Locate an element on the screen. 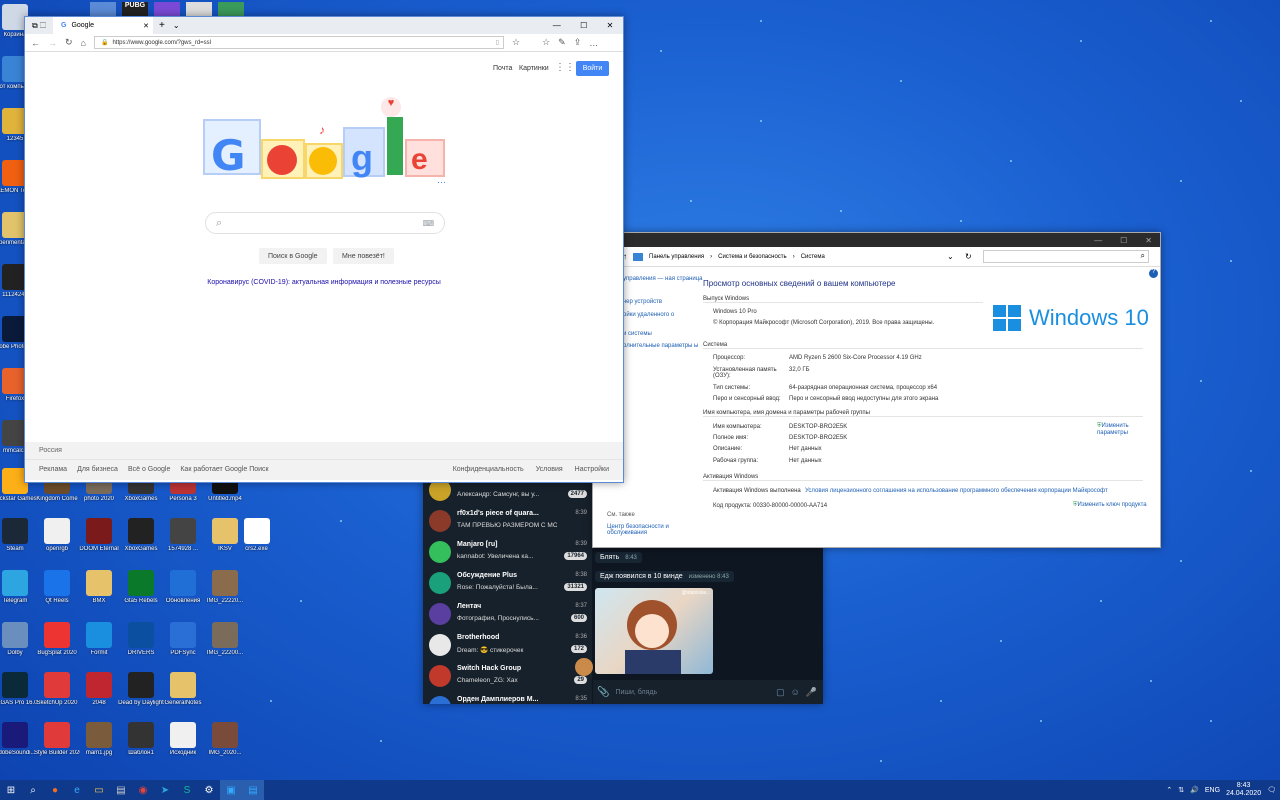 The height and width of the screenshot is (800, 1280). back-icon: ← is located at coordinates (35, 43).